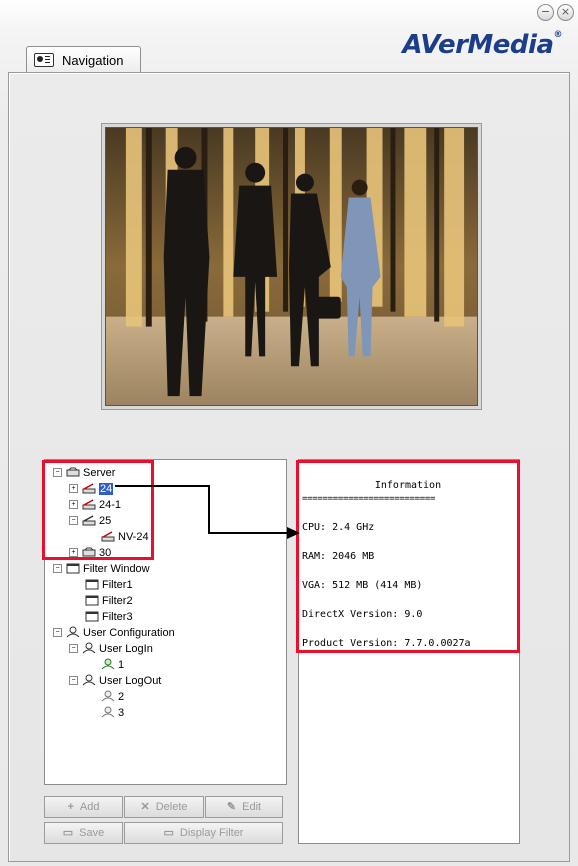  Describe the element at coordinates (114, 633) in the screenshot. I see `tree-node-user-configuration: − User Configuration` at that location.